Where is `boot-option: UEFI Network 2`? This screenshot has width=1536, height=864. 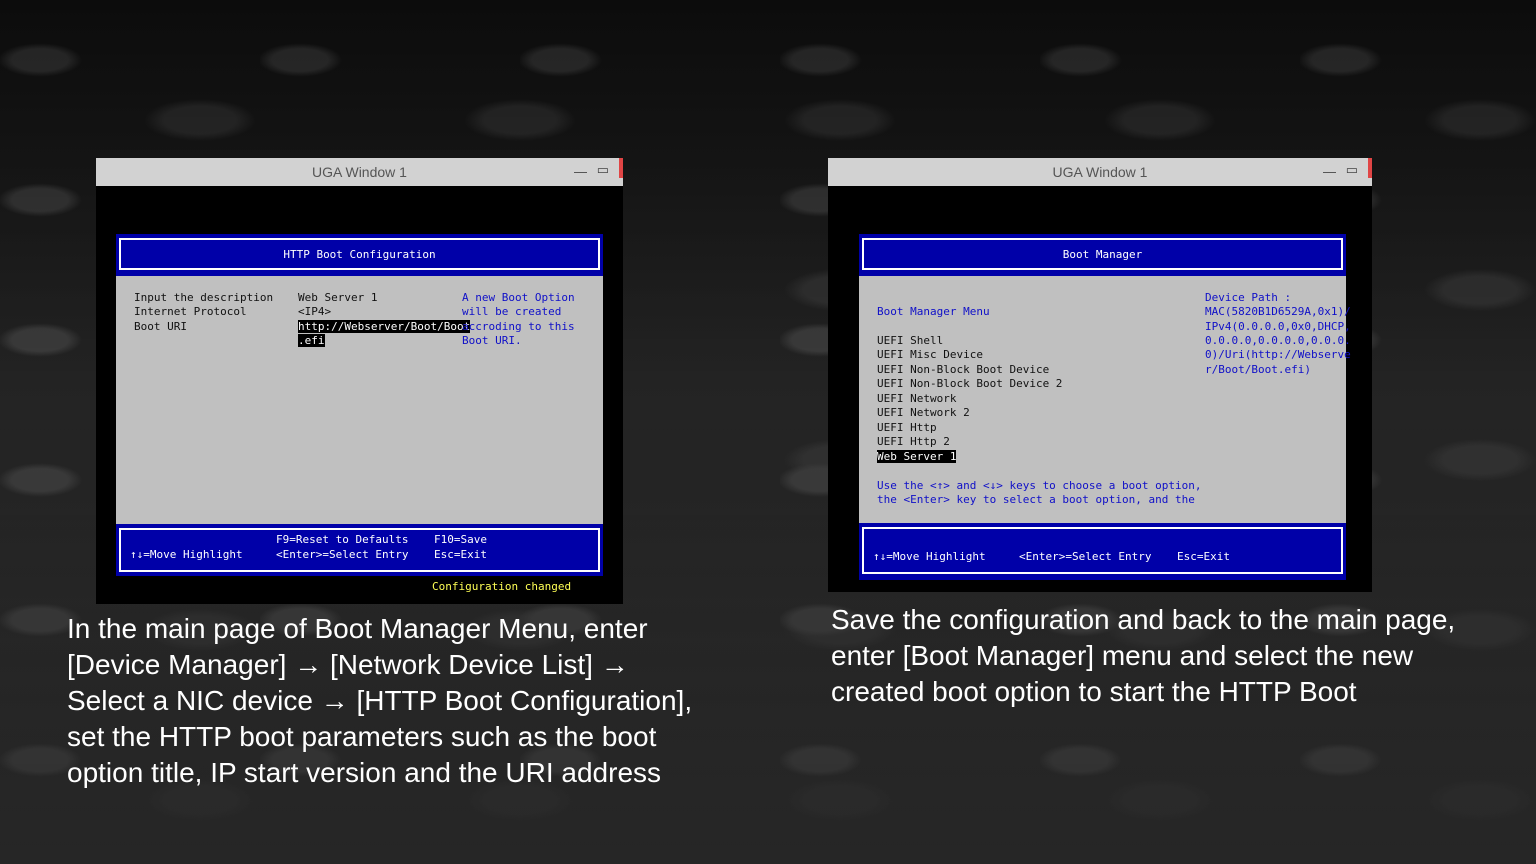 boot-option: UEFI Network 2 is located at coordinates (923, 412).